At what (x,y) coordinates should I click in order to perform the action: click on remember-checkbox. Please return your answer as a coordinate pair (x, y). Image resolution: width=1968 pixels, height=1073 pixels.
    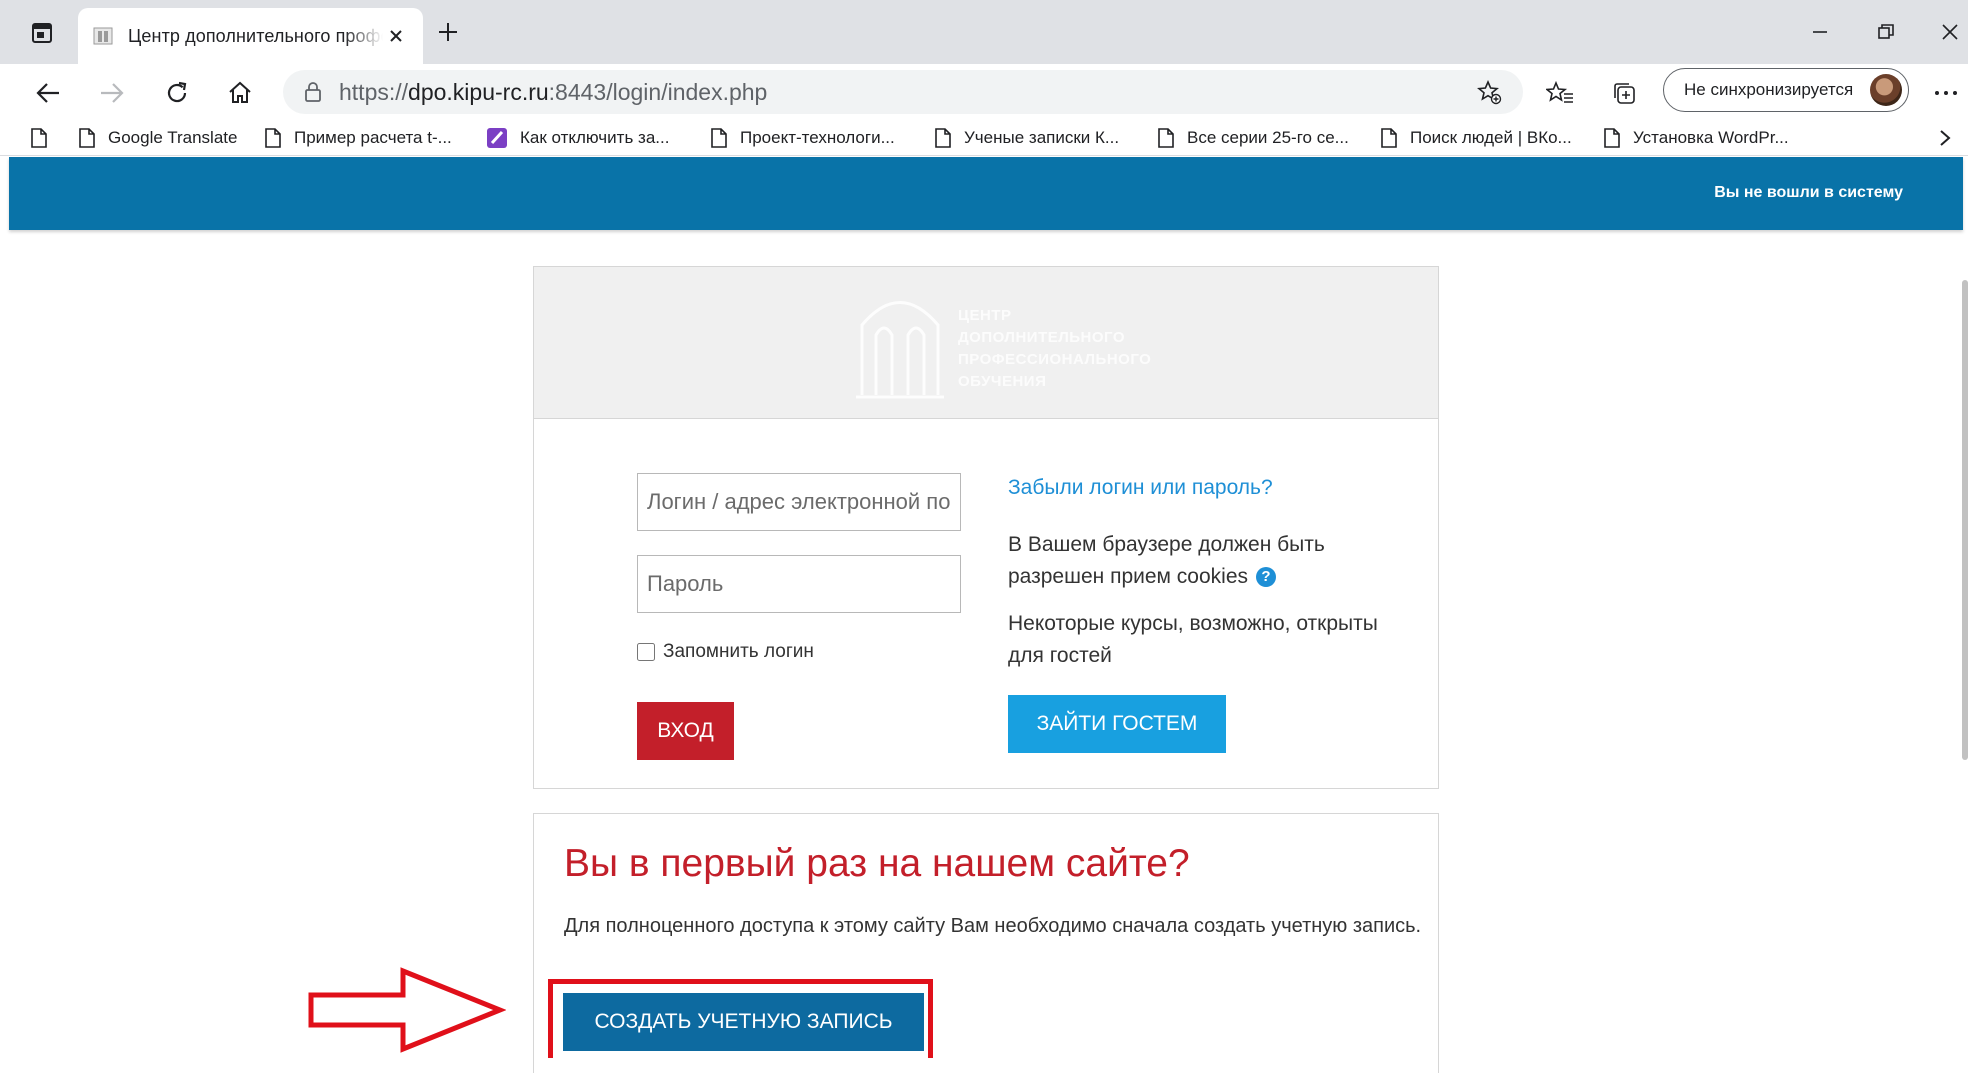
    Looking at the image, I should click on (646, 652).